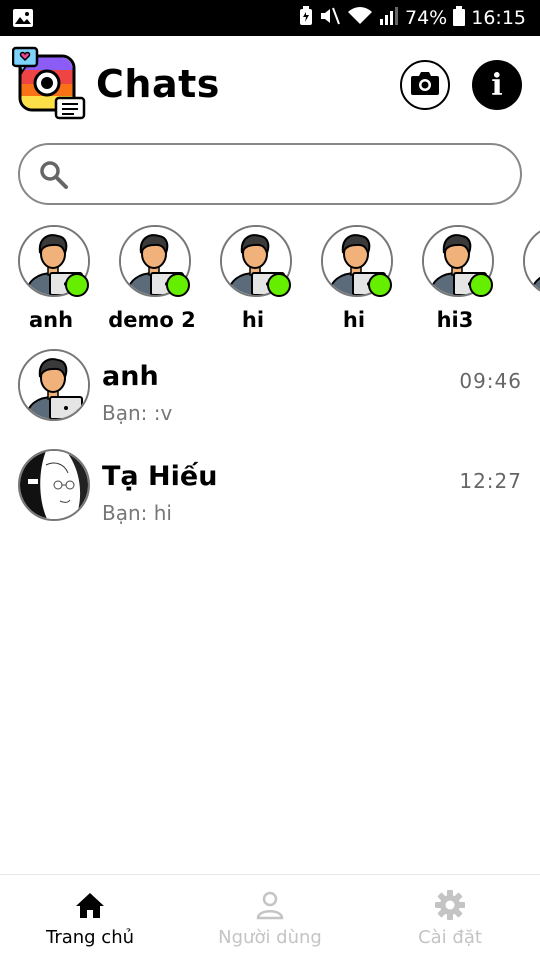  Describe the element at coordinates (90, 937) in the screenshot. I see `nav-home-label: Trang chủ` at that location.